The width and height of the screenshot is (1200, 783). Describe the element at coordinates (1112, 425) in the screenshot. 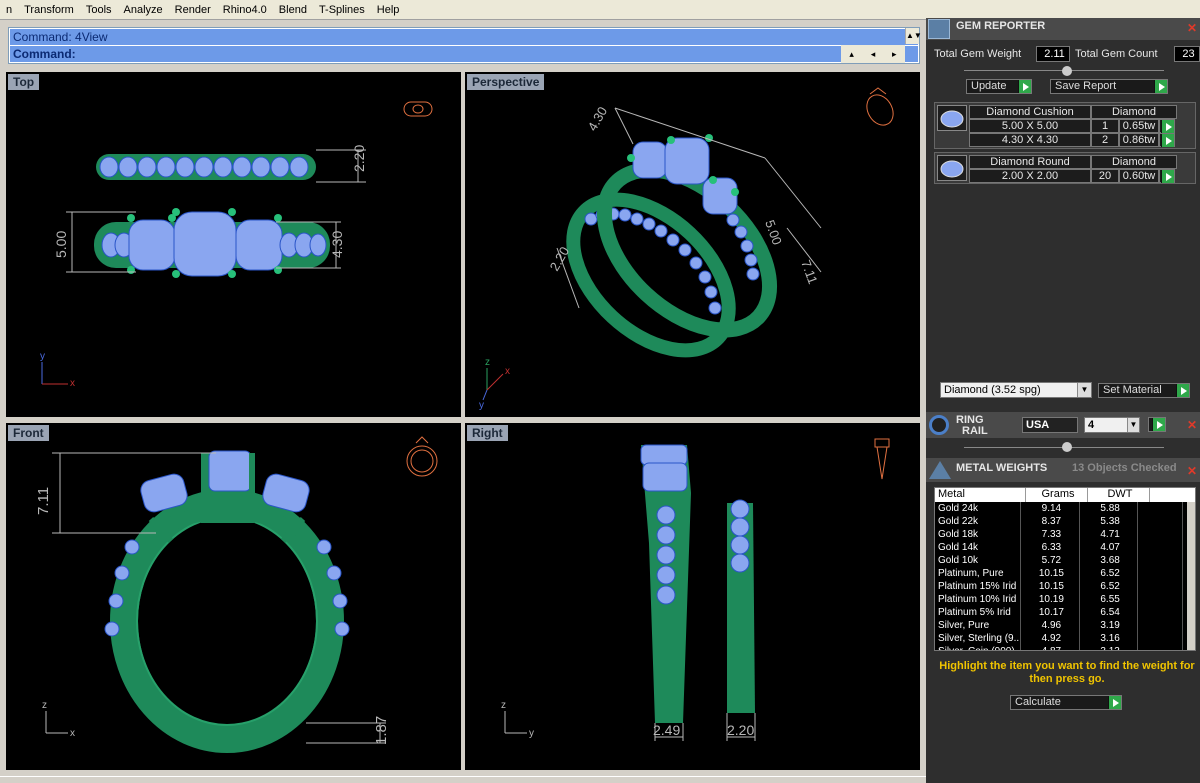

I see `ring-size-select: 4 ▼` at that location.